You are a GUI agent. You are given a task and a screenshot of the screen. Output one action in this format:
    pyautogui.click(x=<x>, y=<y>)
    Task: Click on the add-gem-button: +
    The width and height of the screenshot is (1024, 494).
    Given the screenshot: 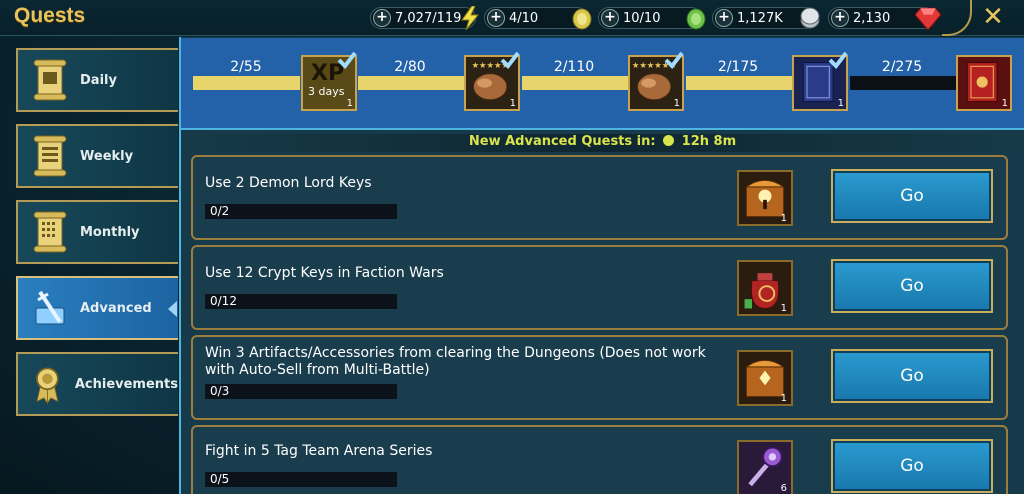 What is the action you would take?
    pyautogui.click(x=840, y=18)
    